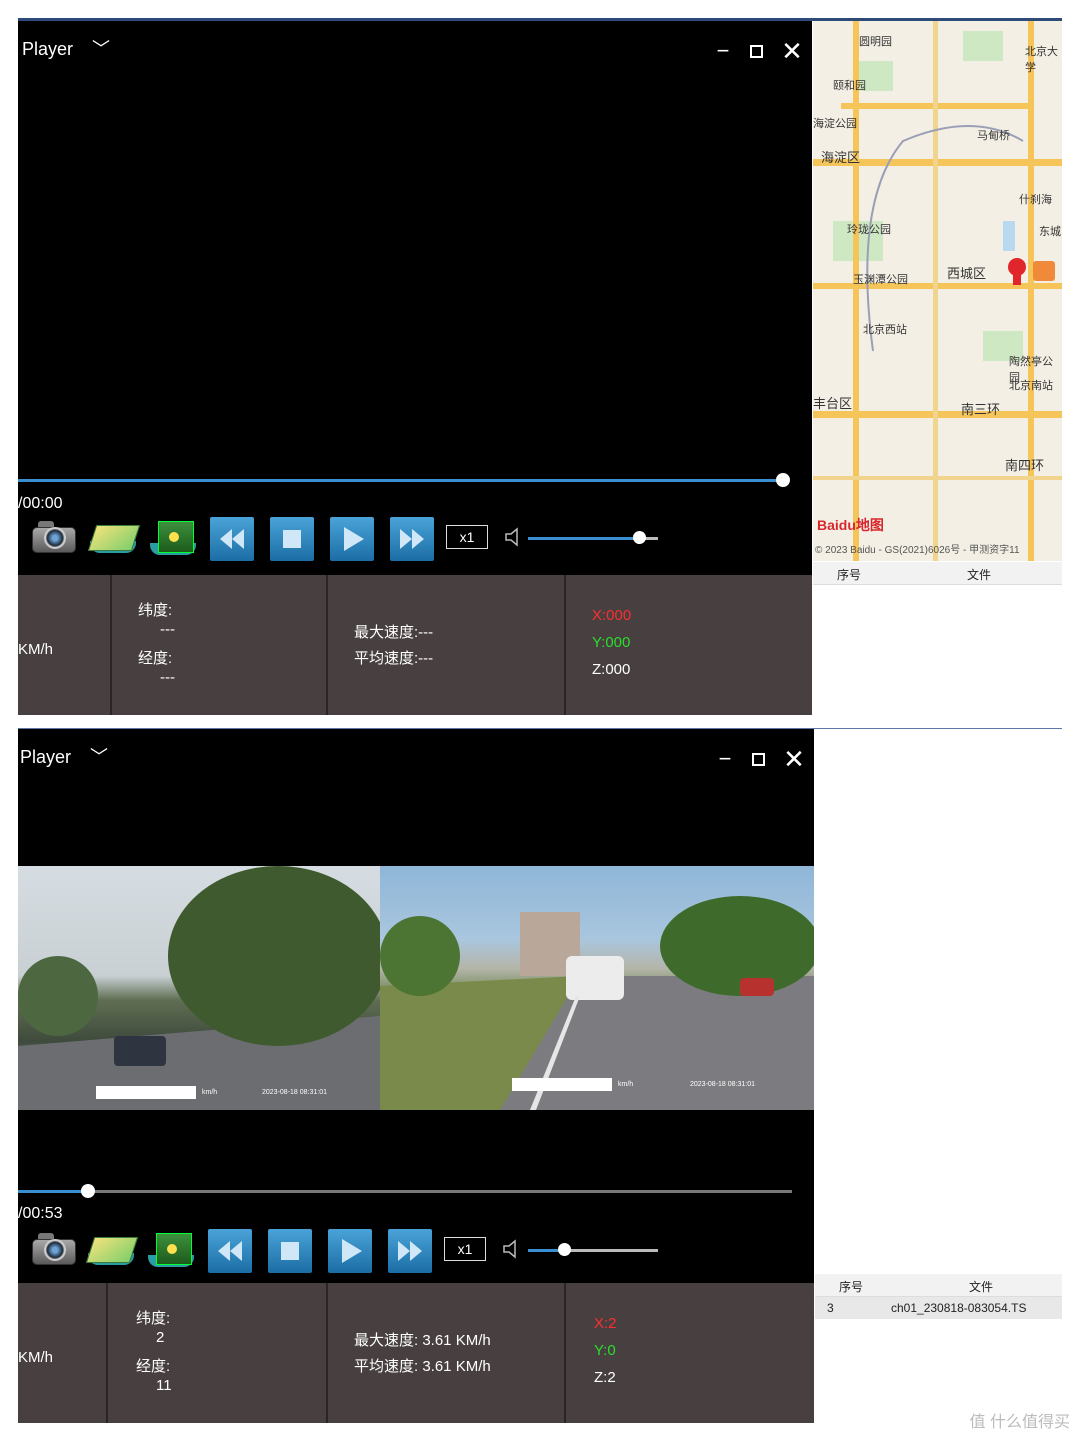 The height and width of the screenshot is (1440, 1080). What do you see at coordinates (722, 1084) in the screenshot?
I see `timestamp: 2023-08-18 08:31:01` at bounding box center [722, 1084].